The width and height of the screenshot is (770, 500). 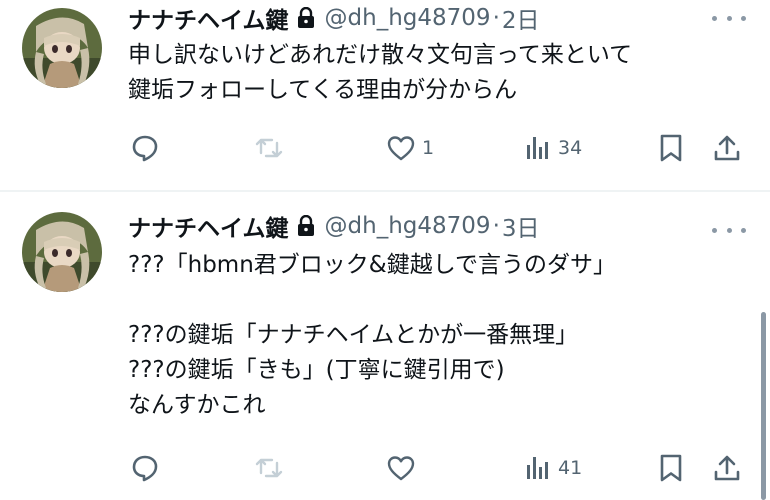 What do you see at coordinates (570, 148) in the screenshot?
I see `views-count: 34` at bounding box center [570, 148].